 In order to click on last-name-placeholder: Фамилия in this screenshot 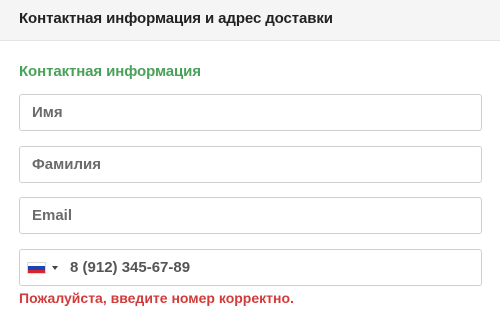, I will do `click(66, 164)`.